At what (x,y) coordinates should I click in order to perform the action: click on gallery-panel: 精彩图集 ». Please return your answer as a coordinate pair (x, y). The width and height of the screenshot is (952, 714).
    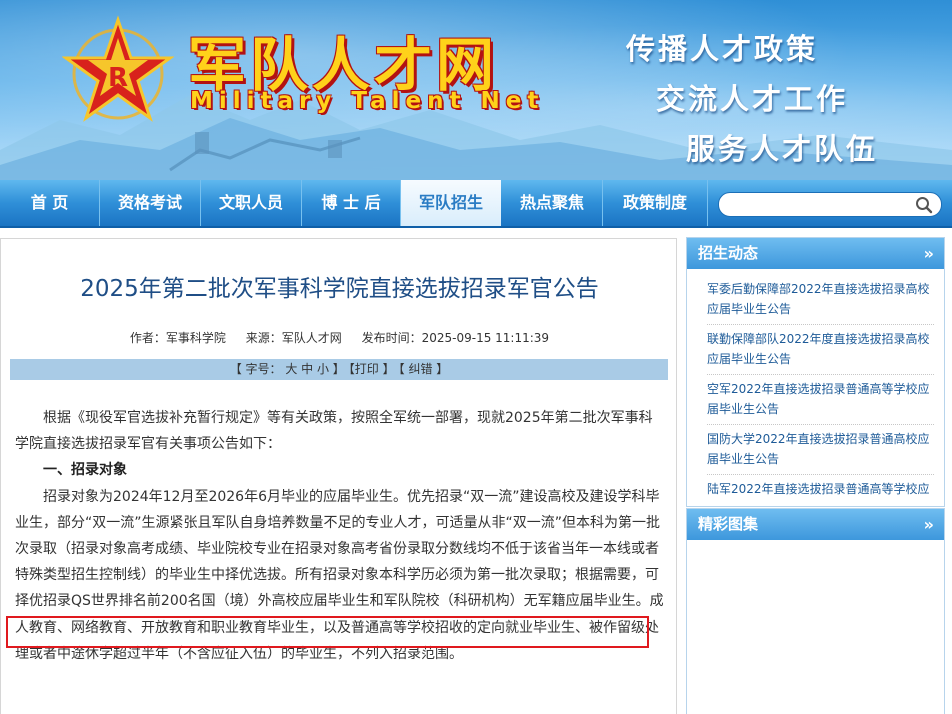
    Looking at the image, I should click on (815, 611).